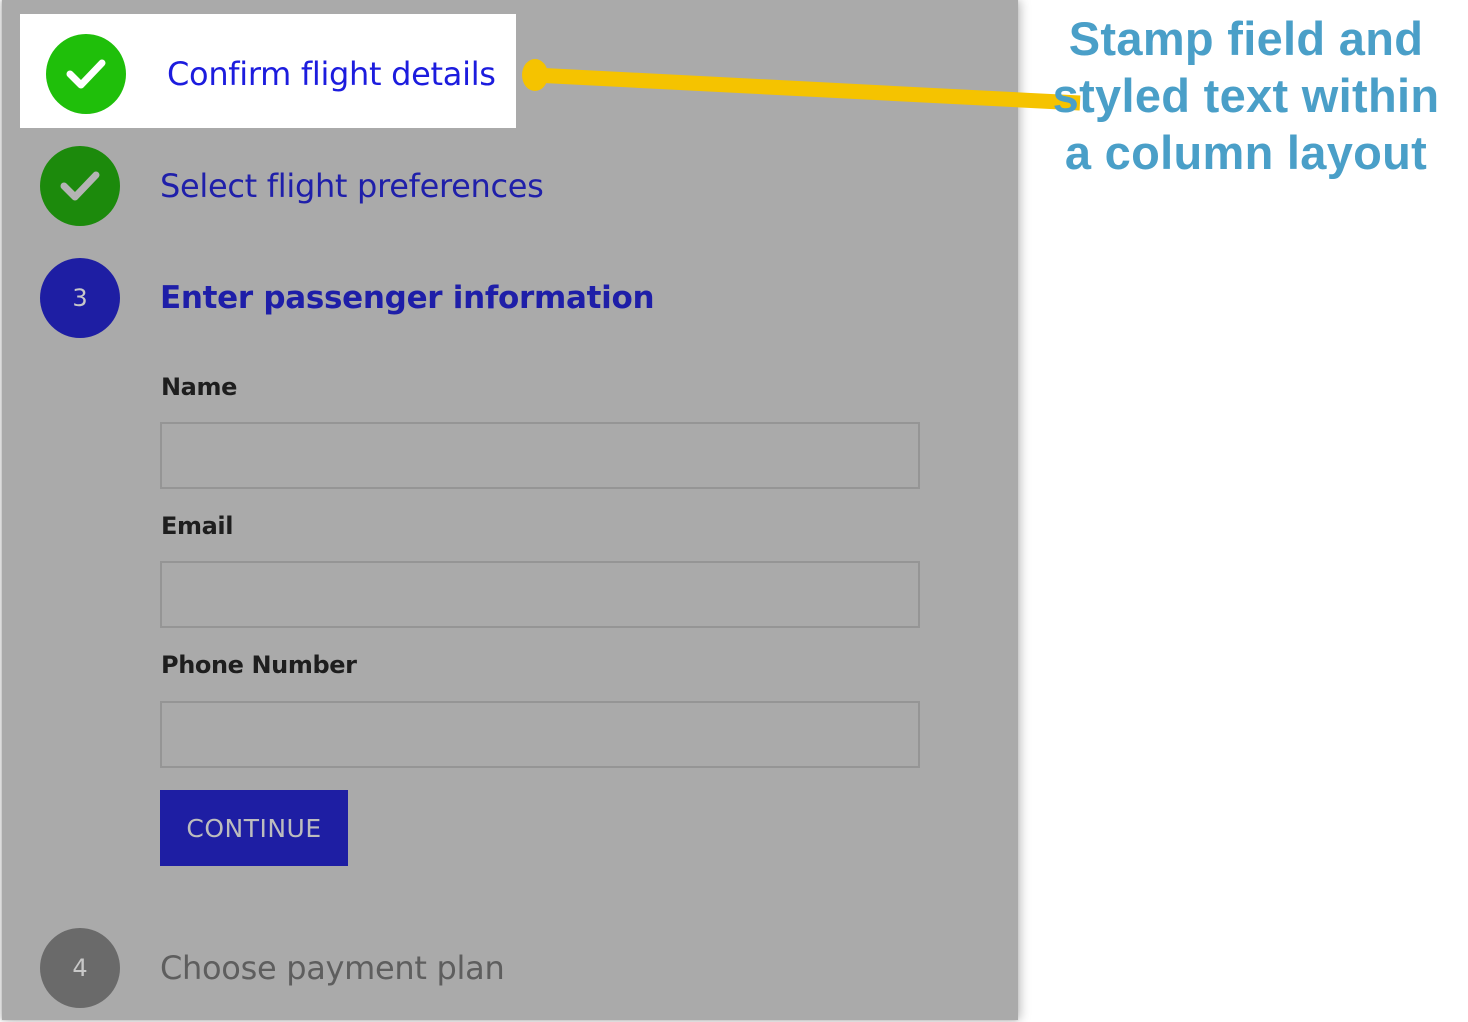 This screenshot has width=1468, height=1022. I want to click on step-4-number: 4, so click(80, 968).